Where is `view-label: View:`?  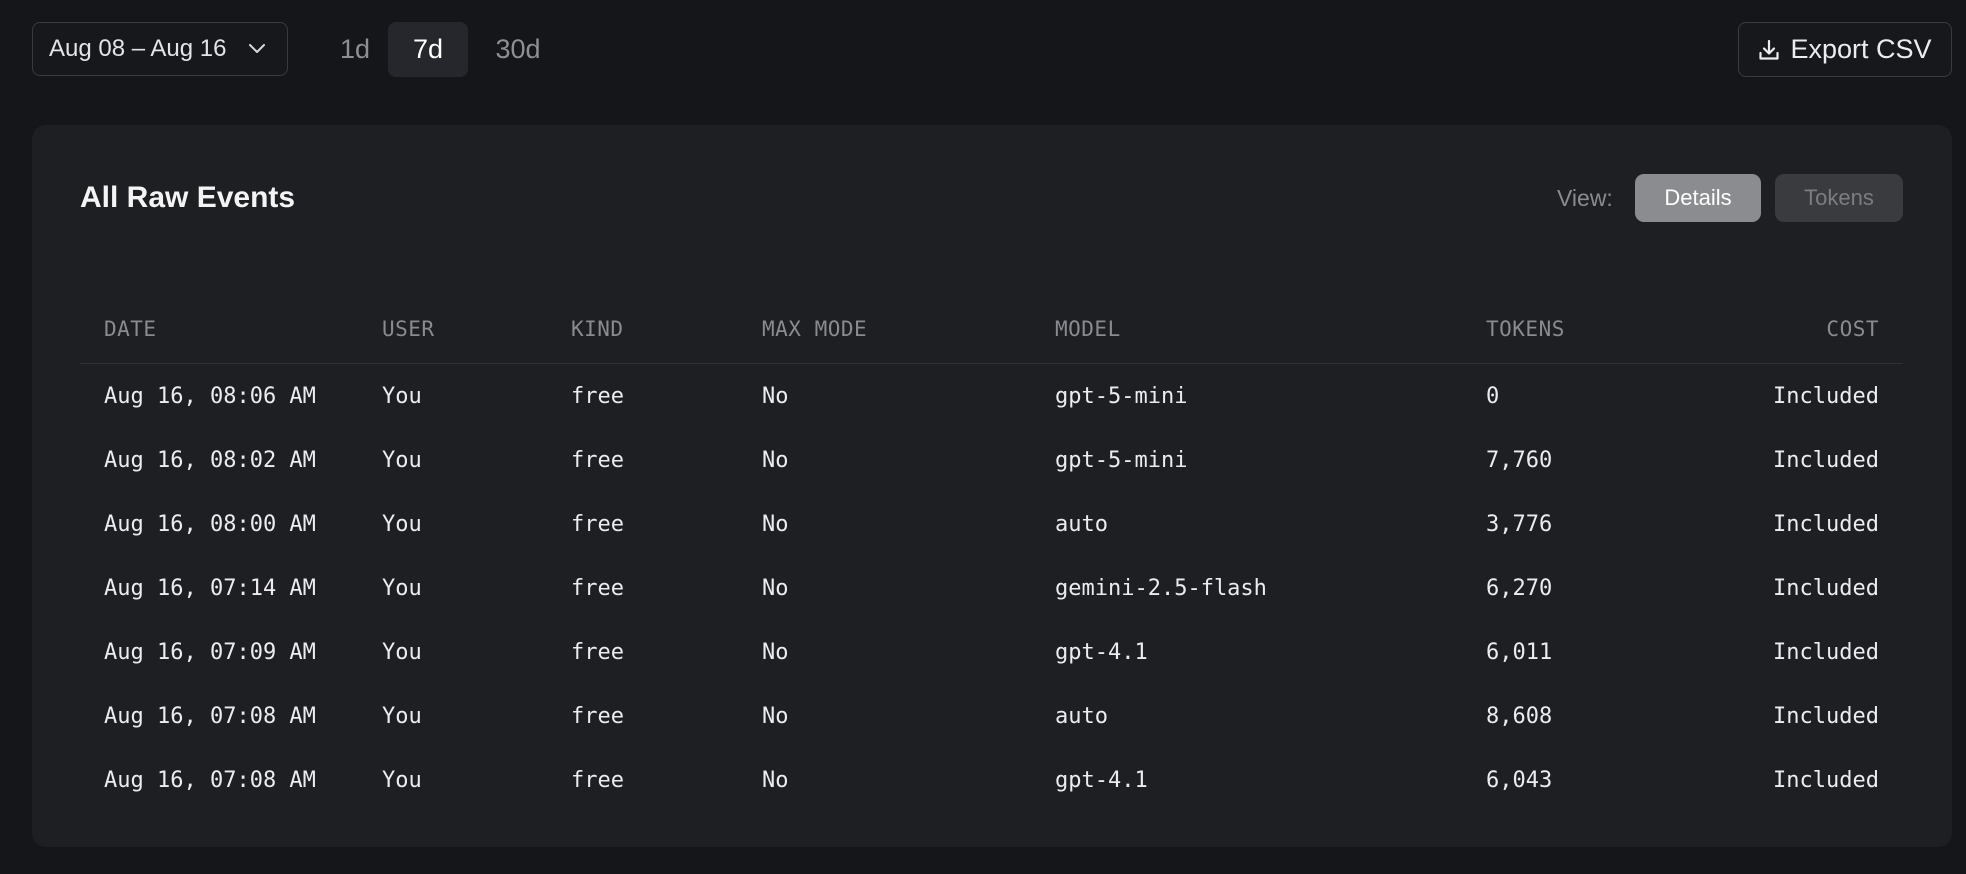 view-label: View: is located at coordinates (1585, 198).